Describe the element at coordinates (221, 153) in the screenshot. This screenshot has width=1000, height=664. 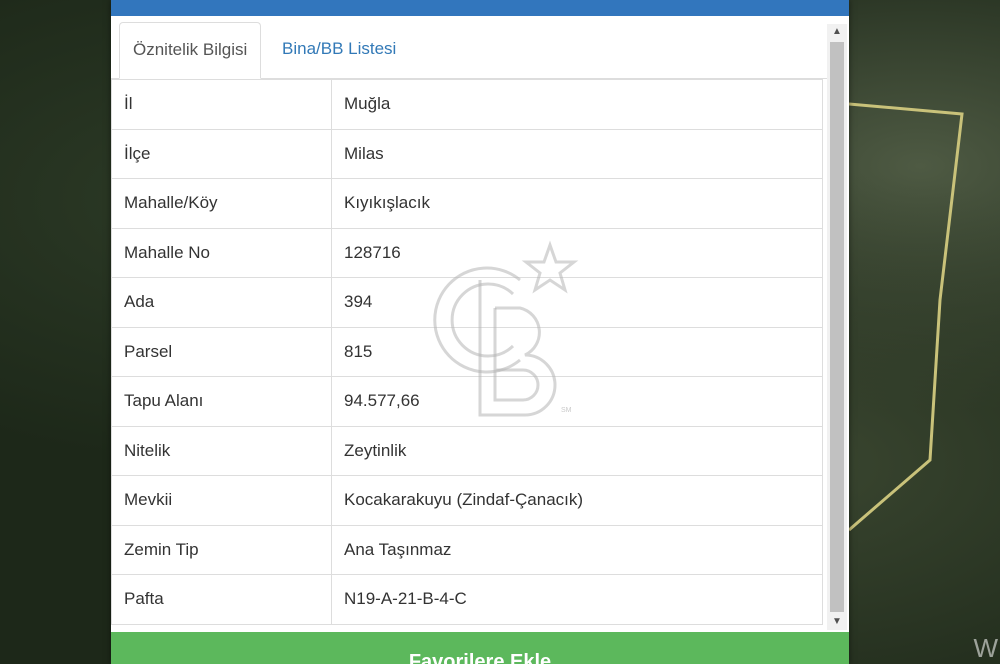
I see `row-key-ilce: İlçe` at that location.